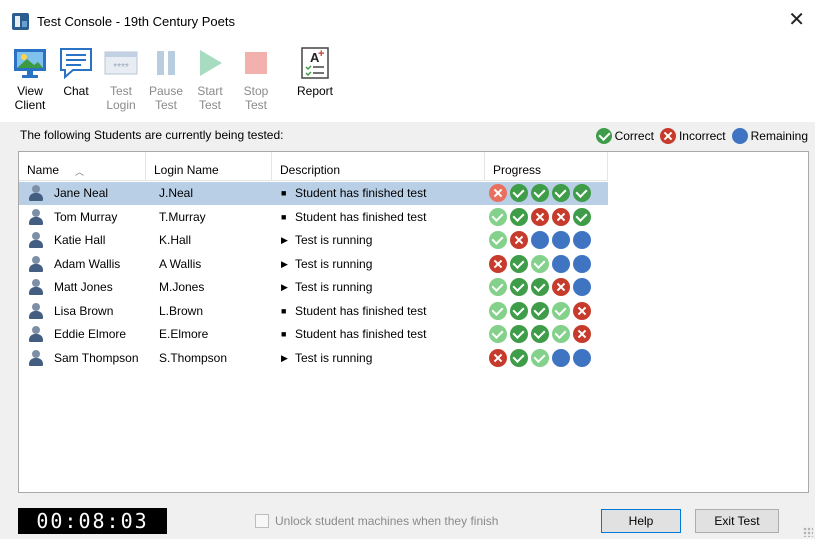 This screenshot has height=539, width=815. What do you see at coordinates (176, 193) in the screenshot?
I see `student-login: J.Neal` at bounding box center [176, 193].